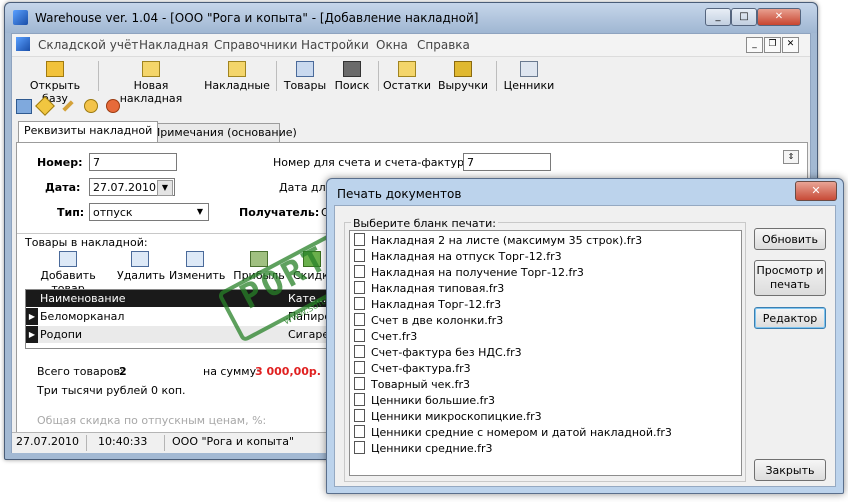  I want to click on template-list-item-label: Ценники микроскопицкие.fr3, so click(456, 416).